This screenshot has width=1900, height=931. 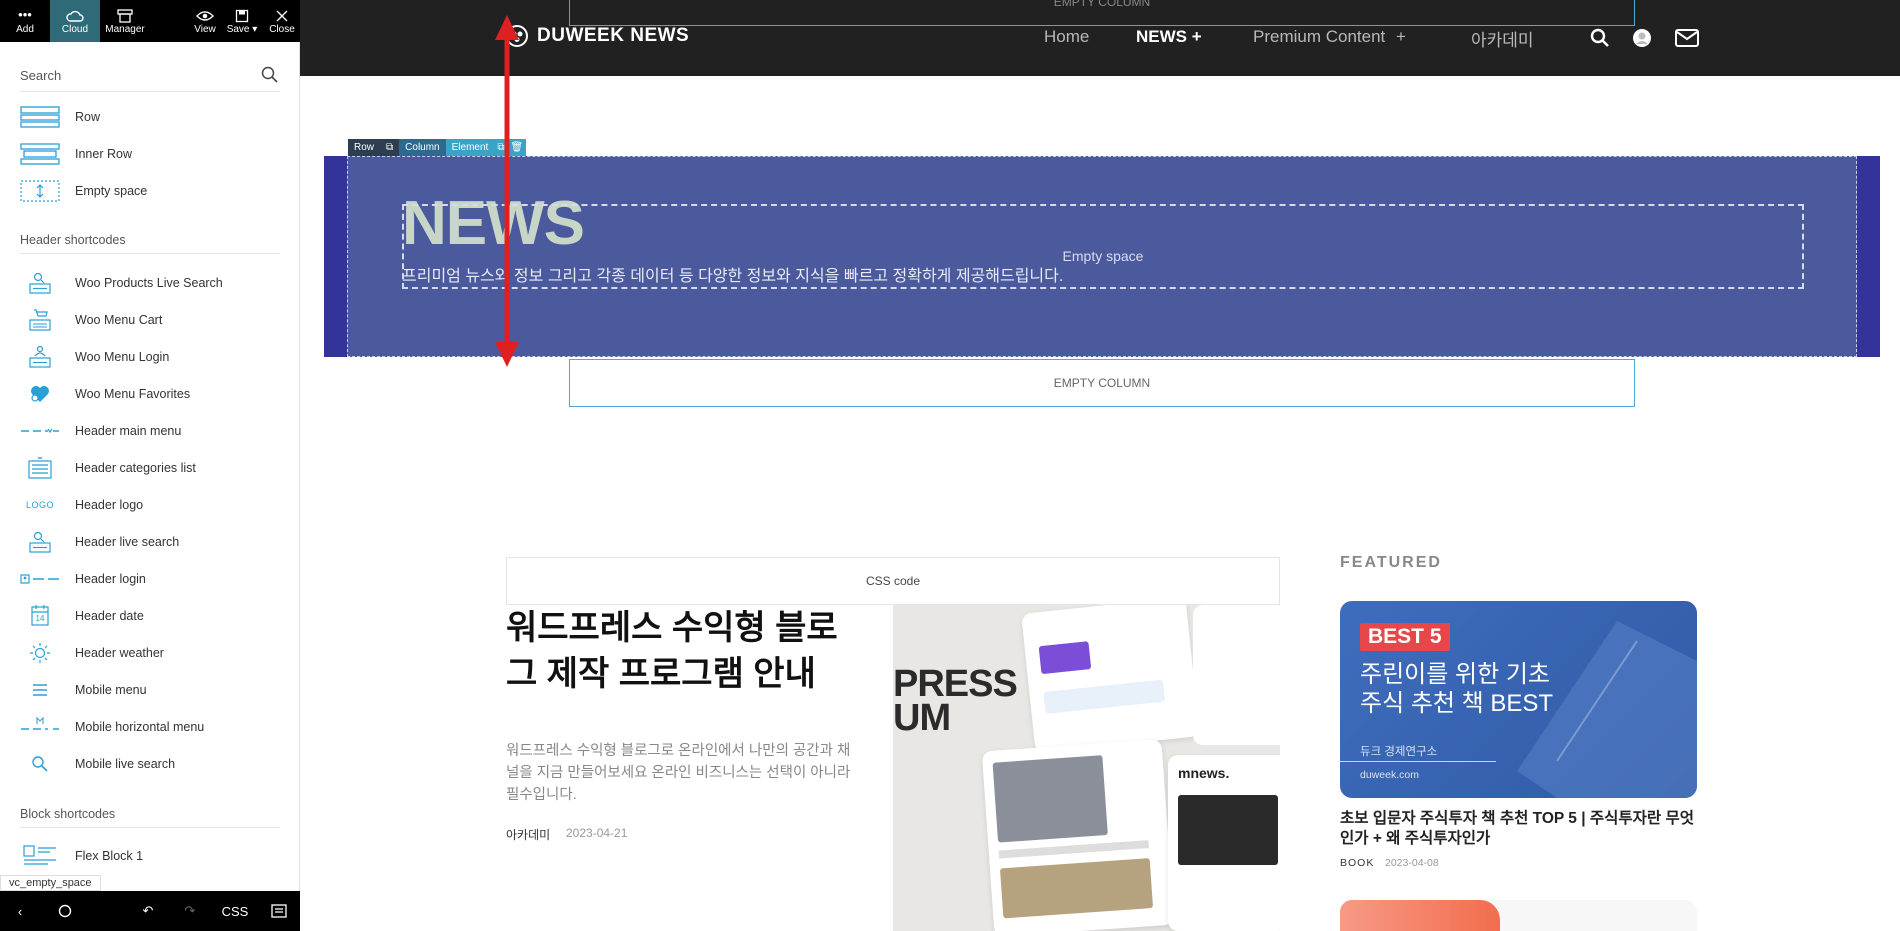 What do you see at coordinates (150, 690) in the screenshot?
I see `element-mobile-menu: Mobile menu` at bounding box center [150, 690].